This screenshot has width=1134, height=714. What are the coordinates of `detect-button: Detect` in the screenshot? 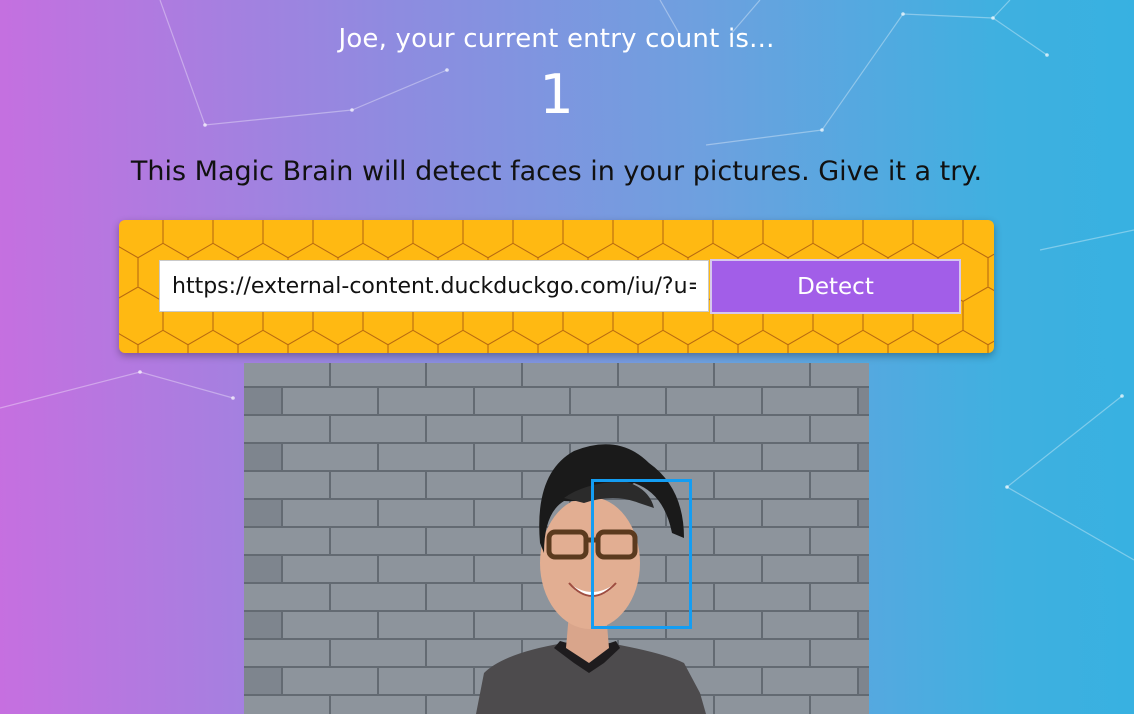 It's located at (835, 286).